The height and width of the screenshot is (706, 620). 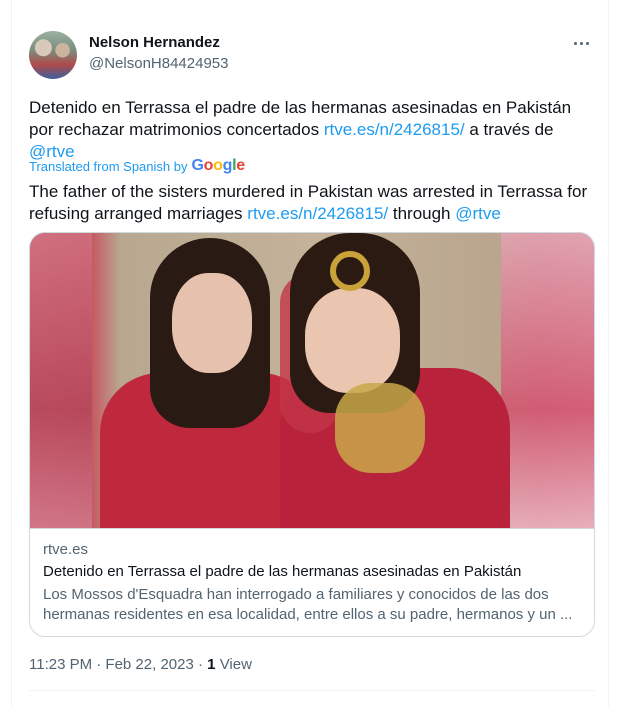 I want to click on translated-label: Translated from Spanish by, so click(x=108, y=166).